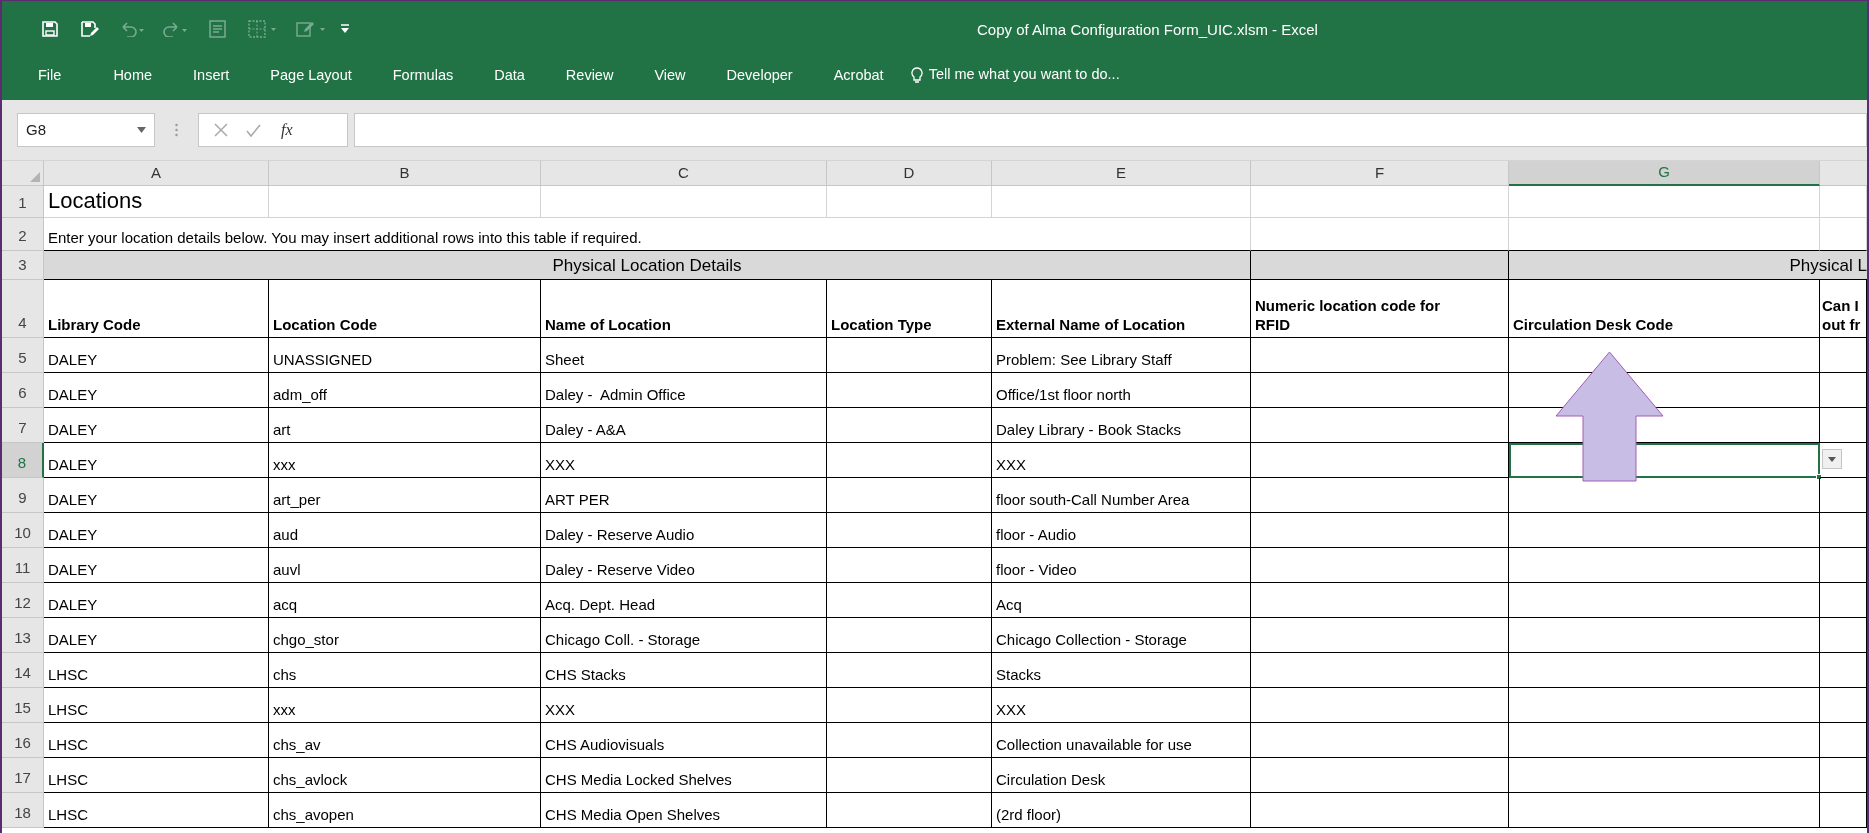  What do you see at coordinates (89, 28) in the screenshot?
I see `save-edit-icon` at bounding box center [89, 28].